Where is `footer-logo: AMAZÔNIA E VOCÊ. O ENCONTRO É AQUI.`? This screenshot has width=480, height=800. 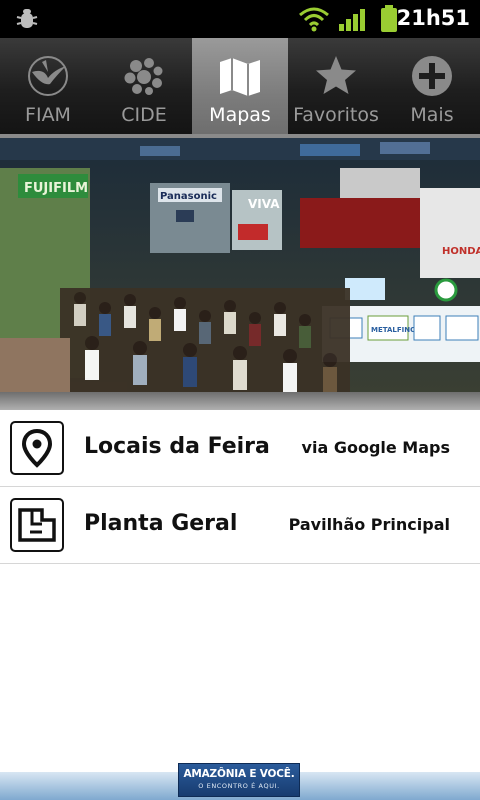 footer-logo: AMAZÔNIA E VOCÊ. O ENCONTRO É AQUI. is located at coordinates (239, 780).